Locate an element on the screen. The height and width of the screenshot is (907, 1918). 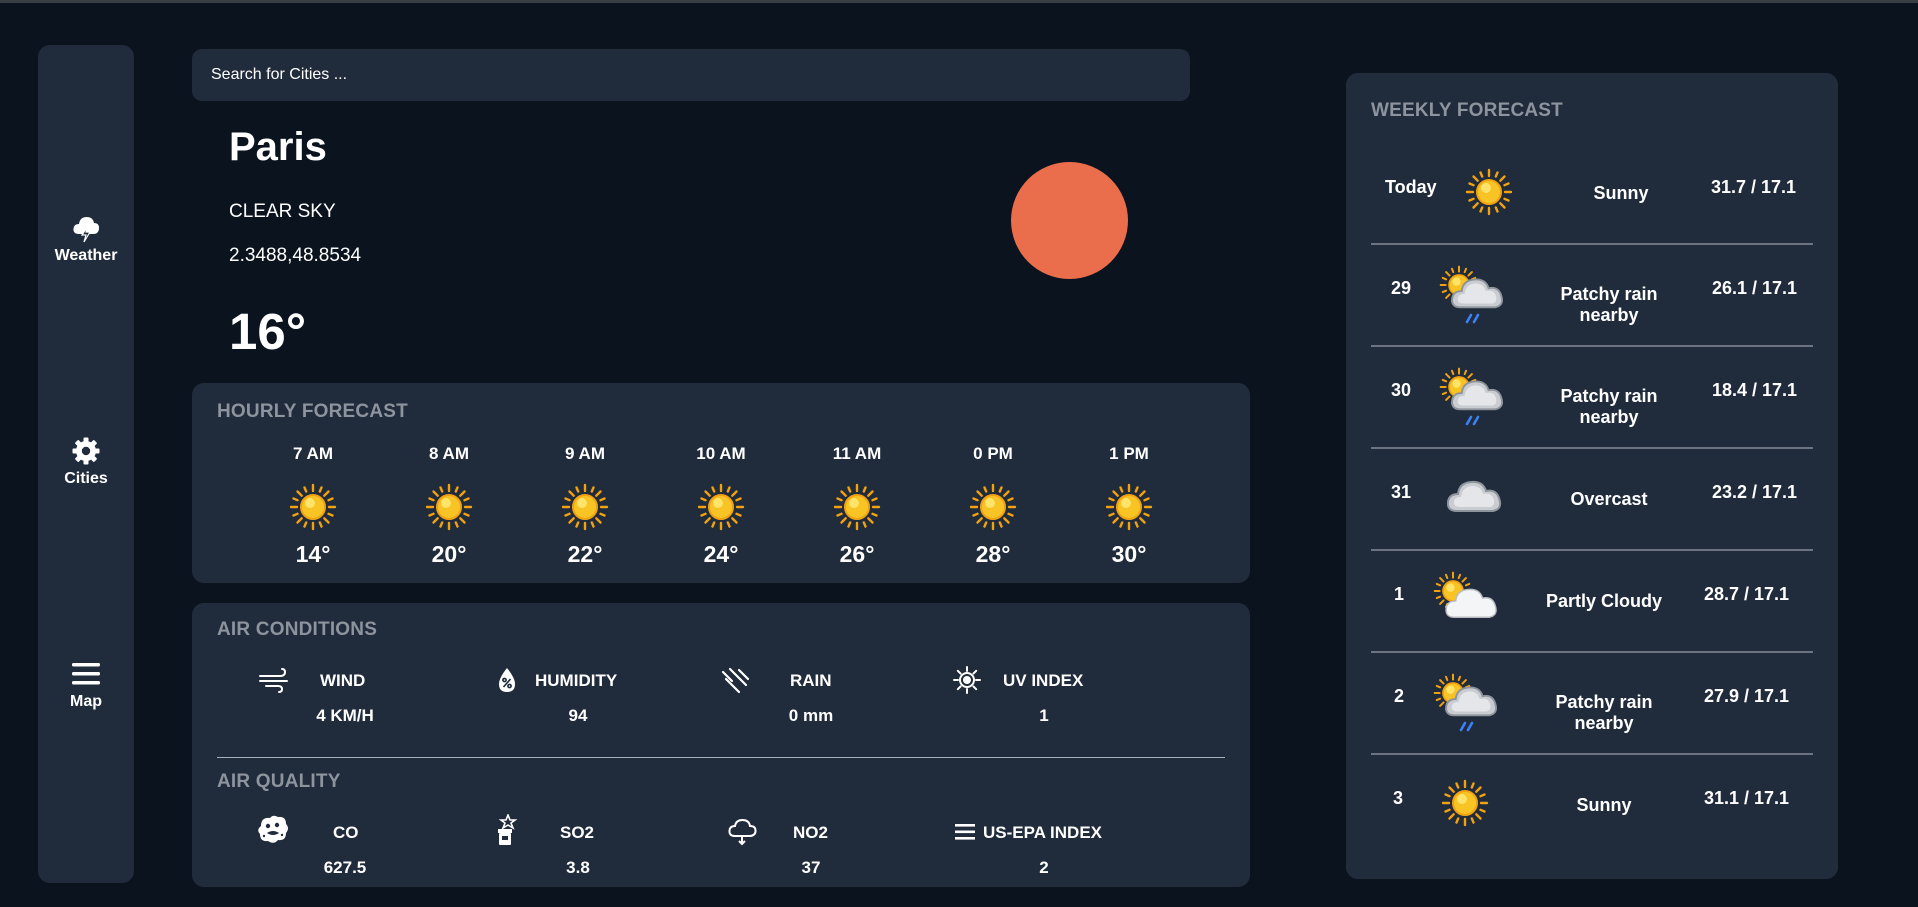
weekly-row: 3 Sunny 31.1 / 17.1 is located at coordinates (1592, 805).